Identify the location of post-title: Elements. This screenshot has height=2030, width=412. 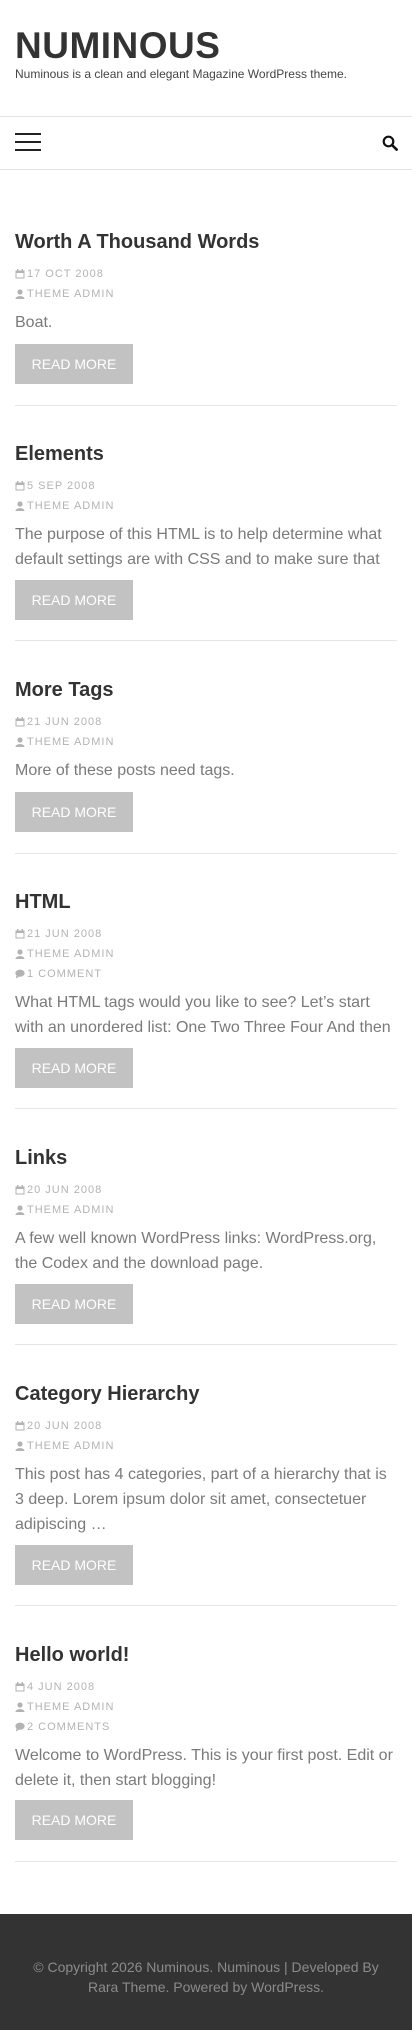
(59, 454).